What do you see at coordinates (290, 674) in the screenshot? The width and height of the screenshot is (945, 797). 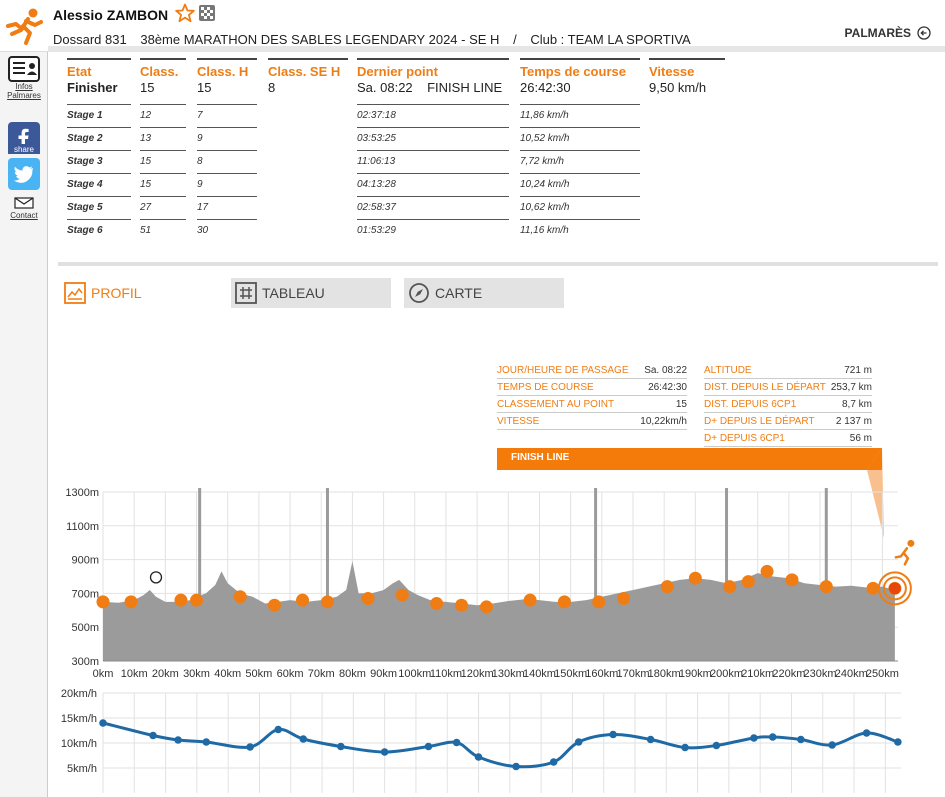 I see `x-tick-label: 60km` at bounding box center [290, 674].